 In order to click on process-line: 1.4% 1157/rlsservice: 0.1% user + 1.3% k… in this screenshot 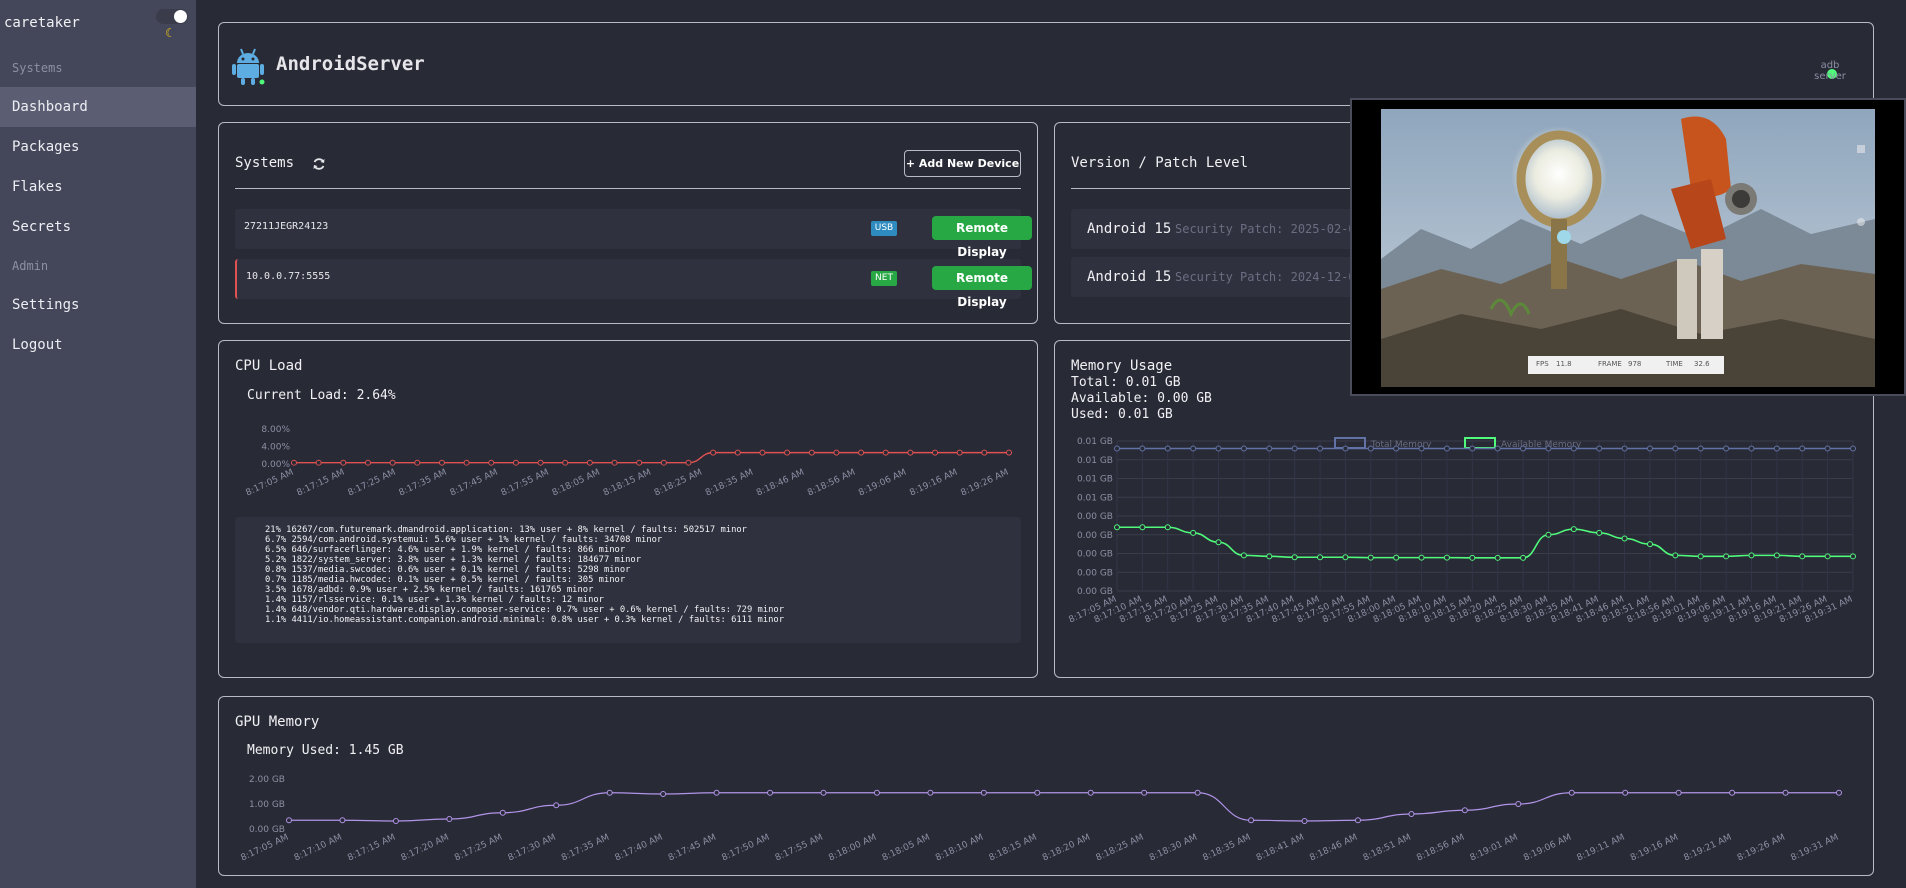, I will do `click(434, 600)`.